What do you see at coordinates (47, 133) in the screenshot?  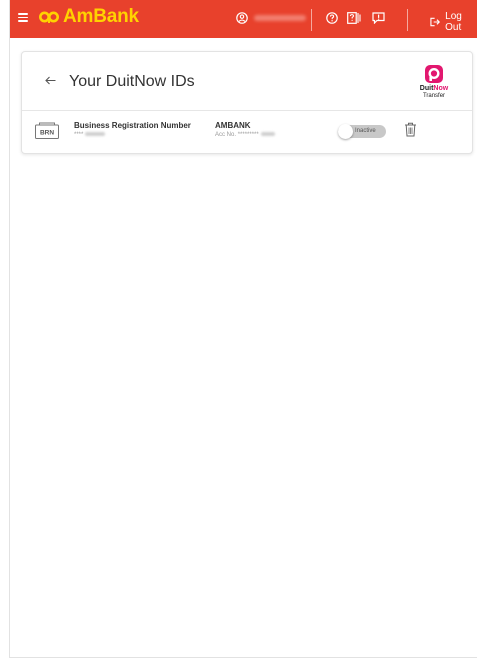 I see `brn-icon-text: BRN` at bounding box center [47, 133].